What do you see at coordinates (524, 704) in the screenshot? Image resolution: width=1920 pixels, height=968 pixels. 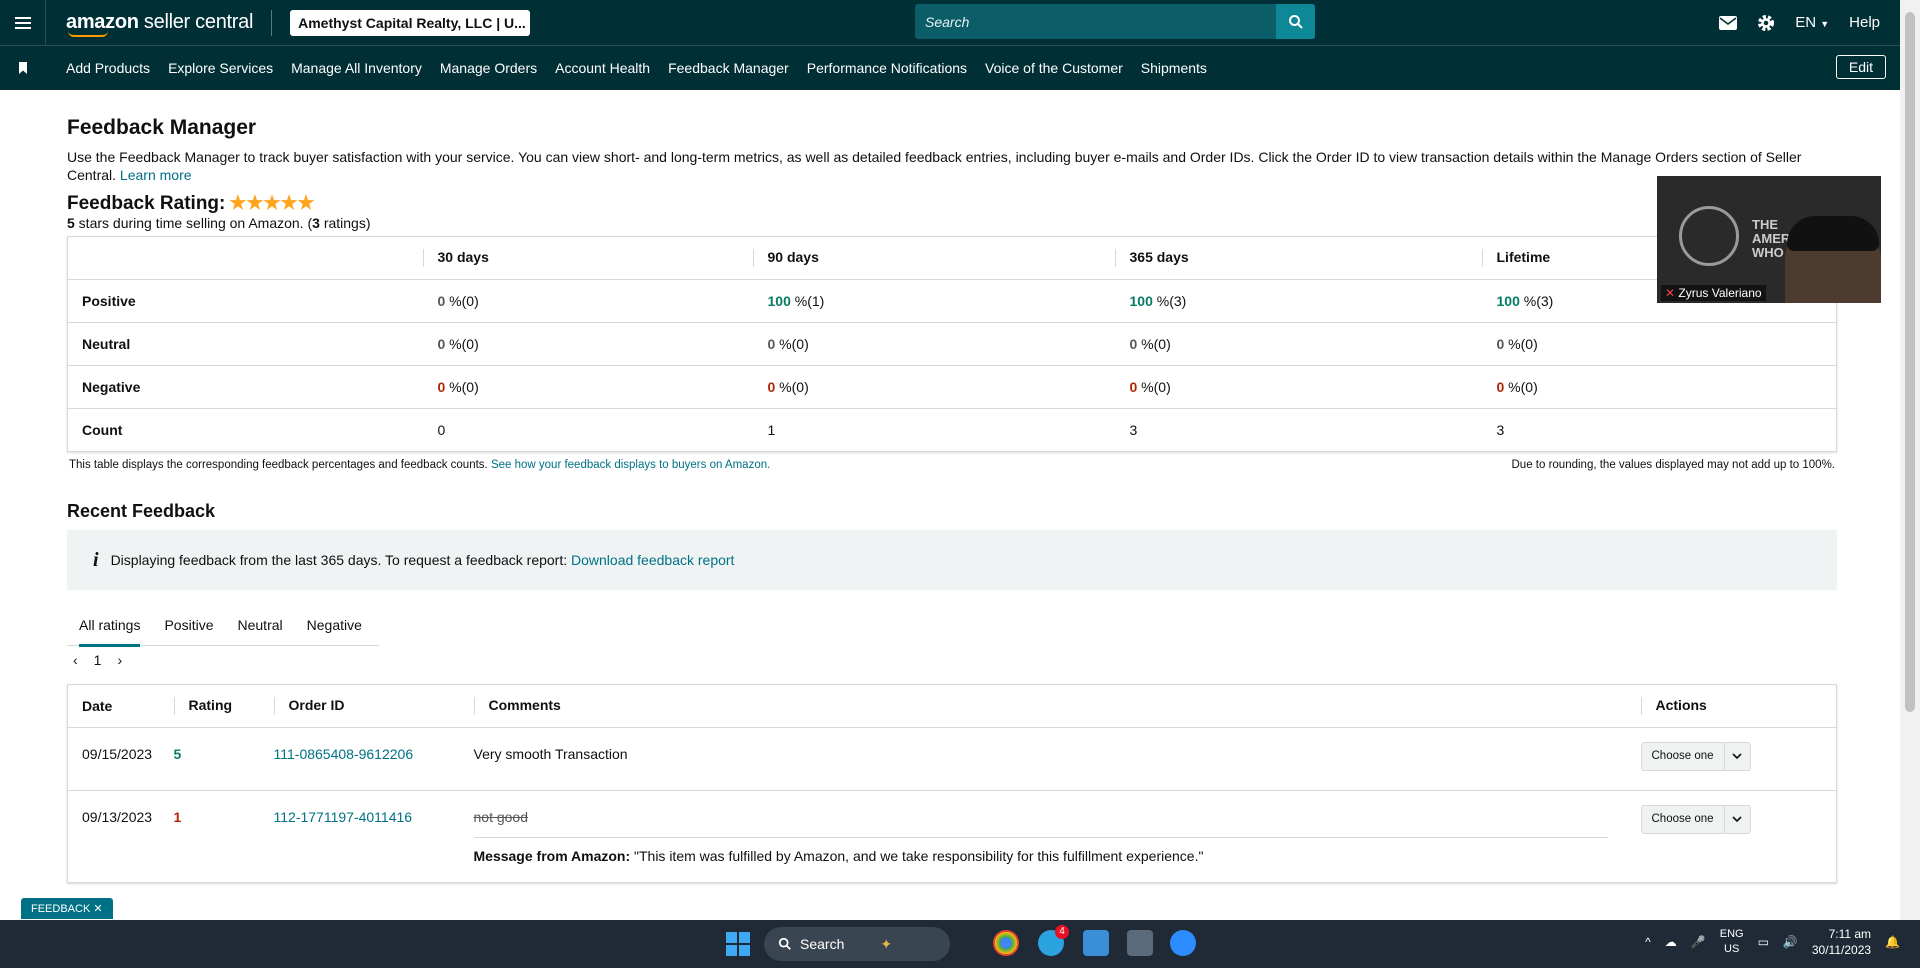 I see `col-comments: Comments` at bounding box center [524, 704].